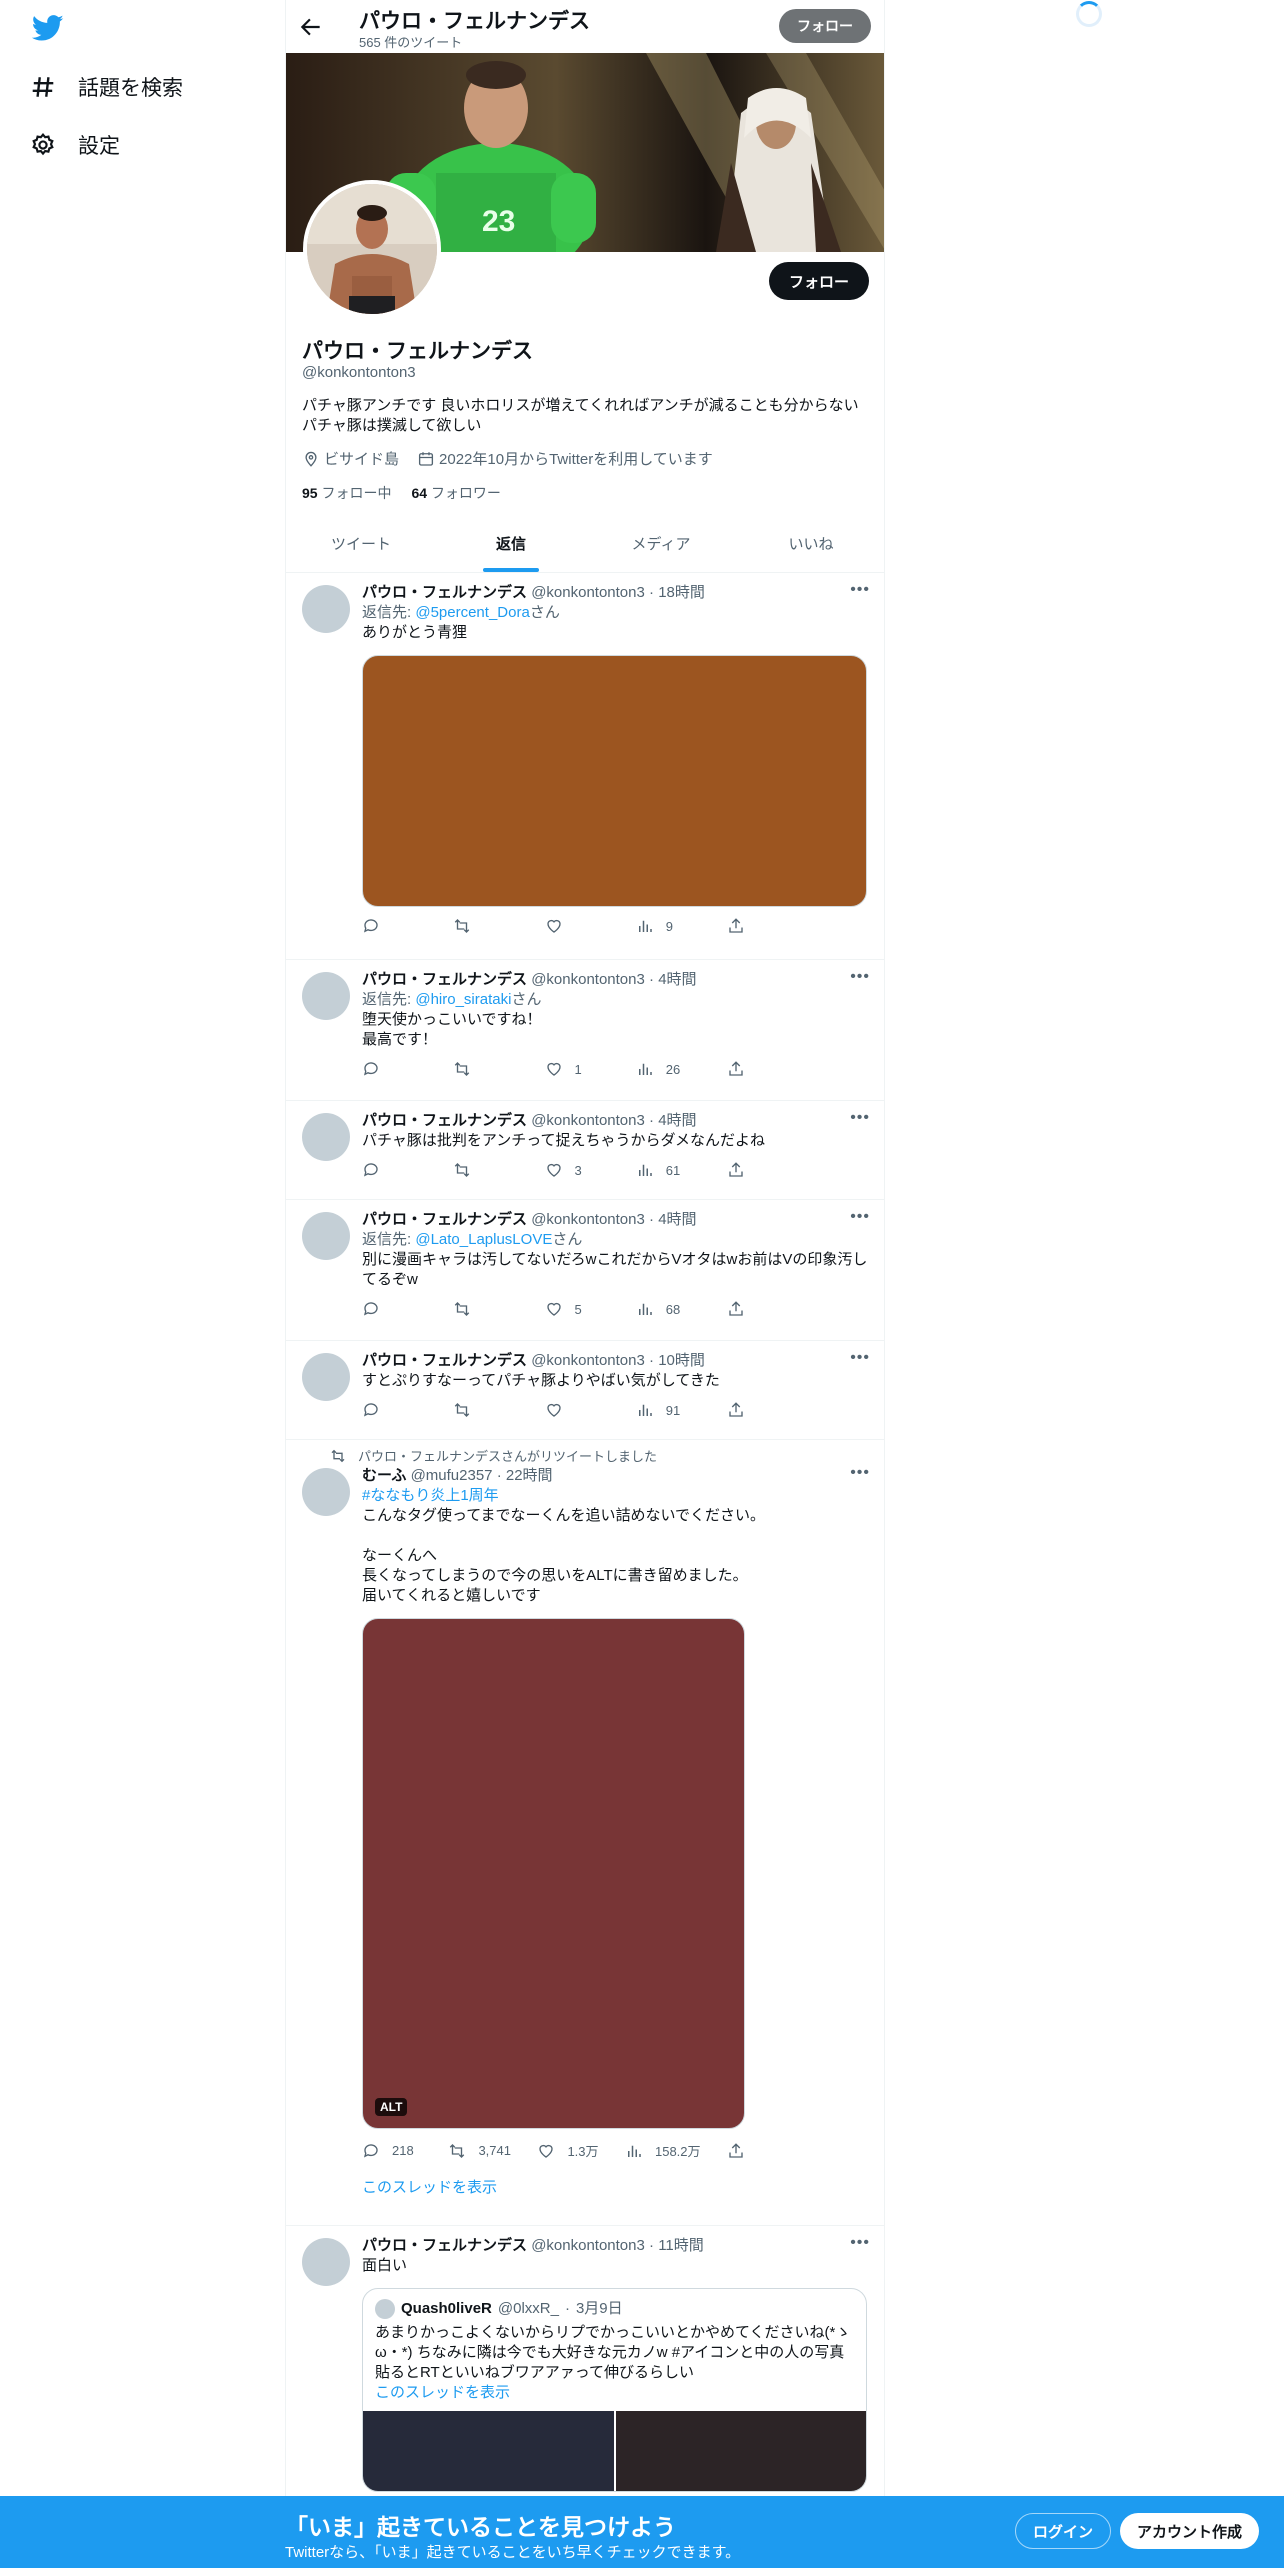 The height and width of the screenshot is (2568, 1284). What do you see at coordinates (810, 543) in the screenshot?
I see `tab-likes: いいね` at bounding box center [810, 543].